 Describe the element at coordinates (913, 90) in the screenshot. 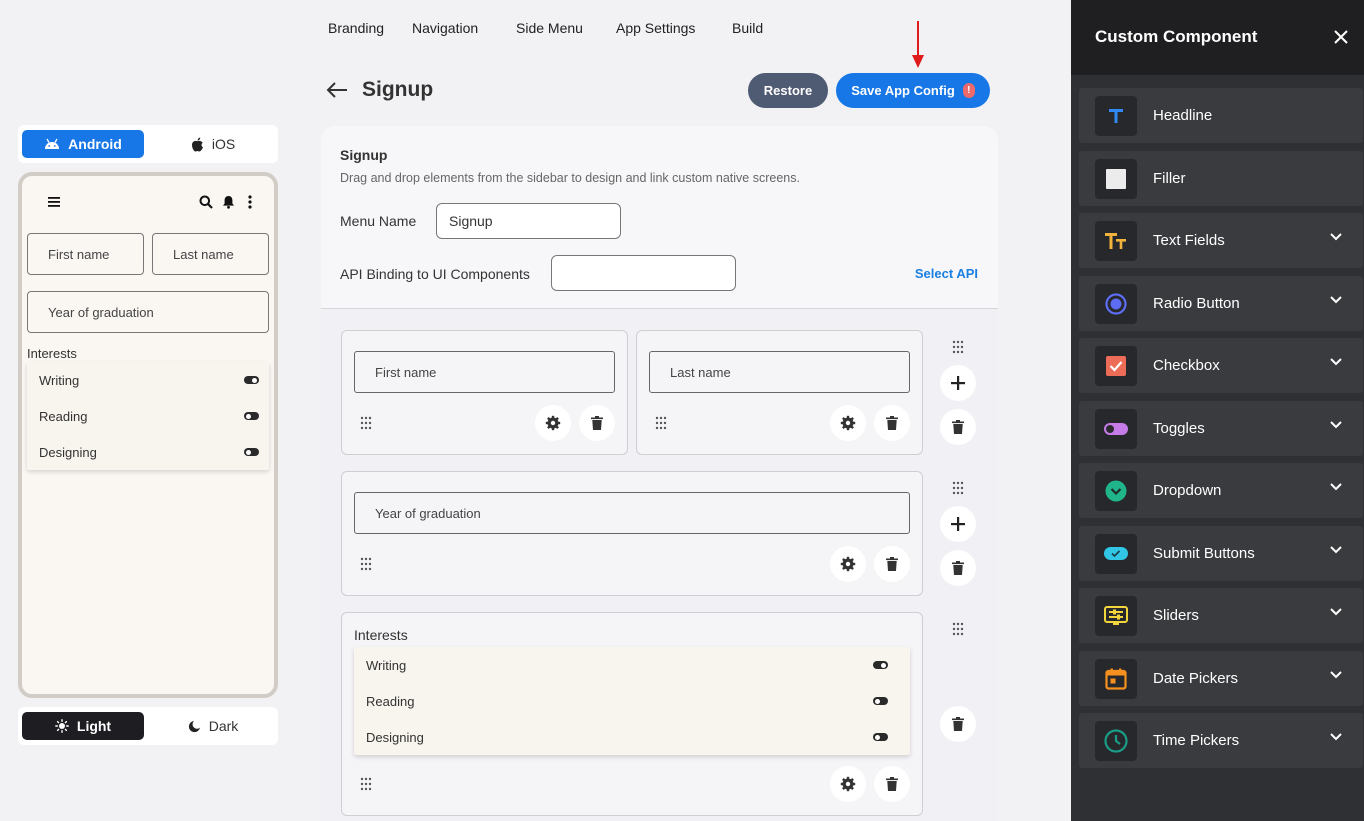

I see `save-app-config-button: Save App Config !` at that location.